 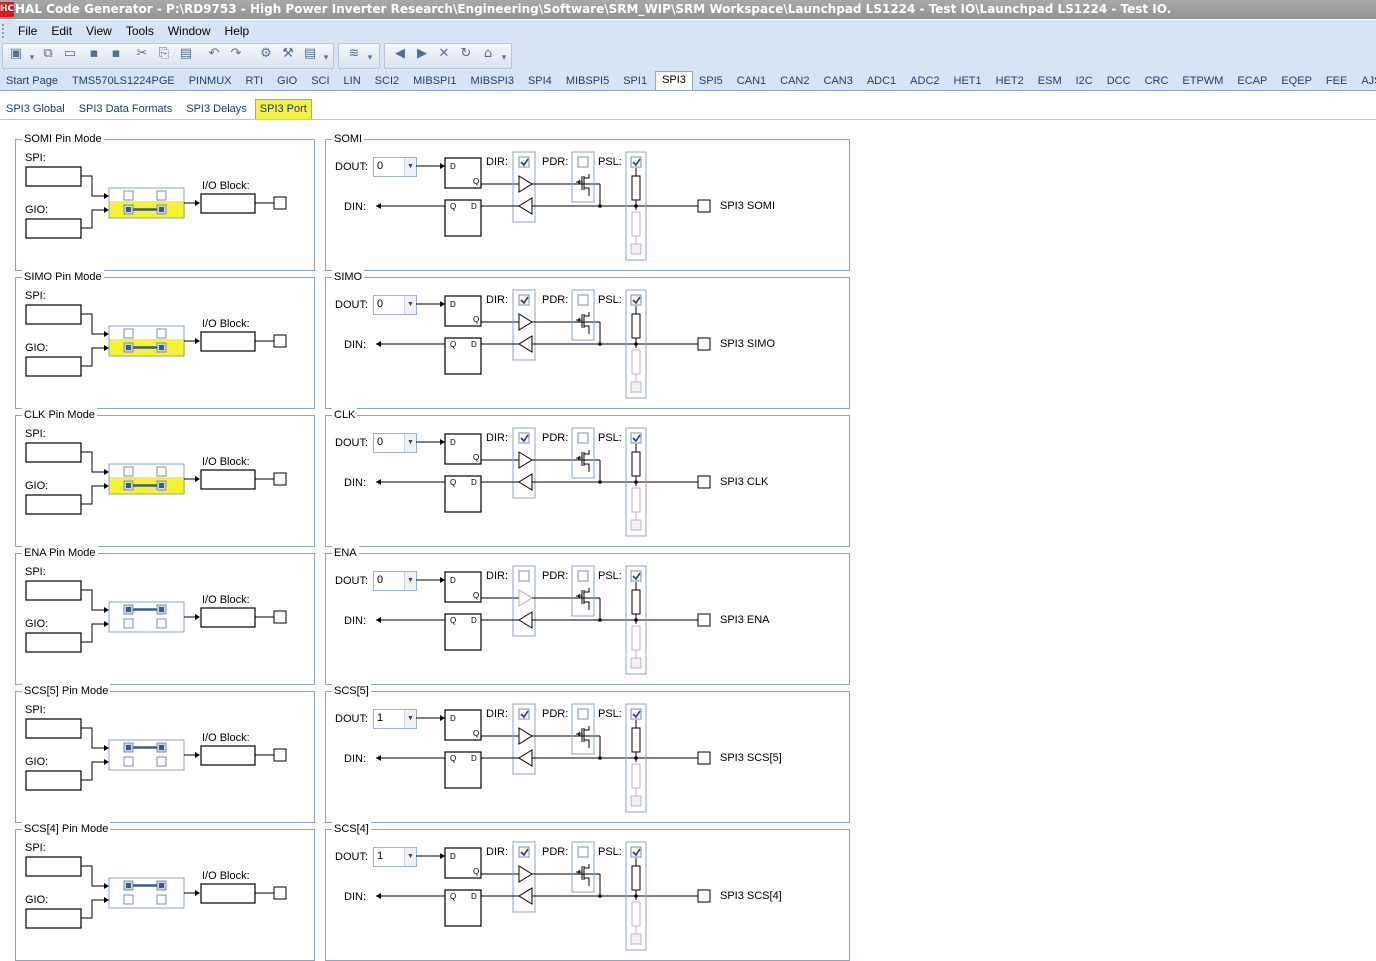 What do you see at coordinates (1297, 82) in the screenshot?
I see `tab-eqep: EQEP` at bounding box center [1297, 82].